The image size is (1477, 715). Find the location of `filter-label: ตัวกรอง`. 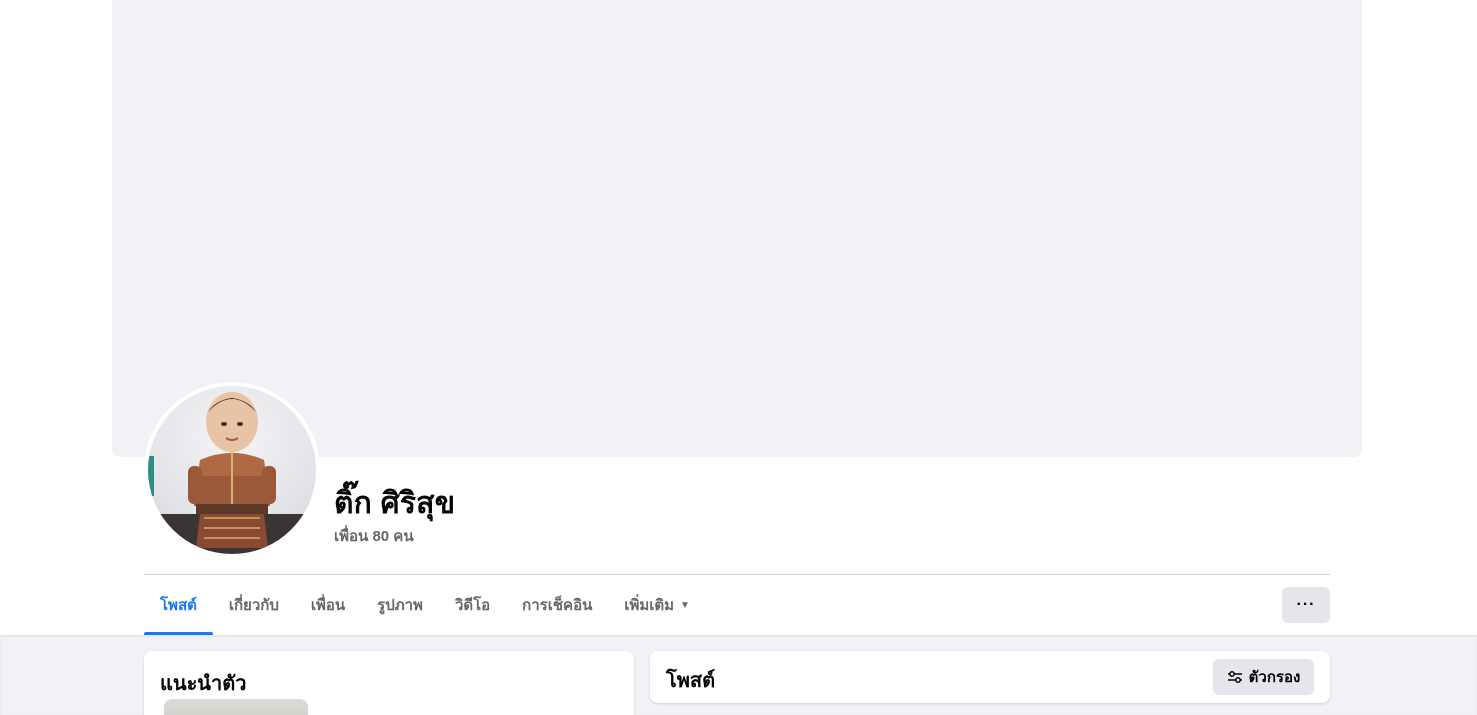

filter-label: ตัวกรอง is located at coordinates (1274, 677).